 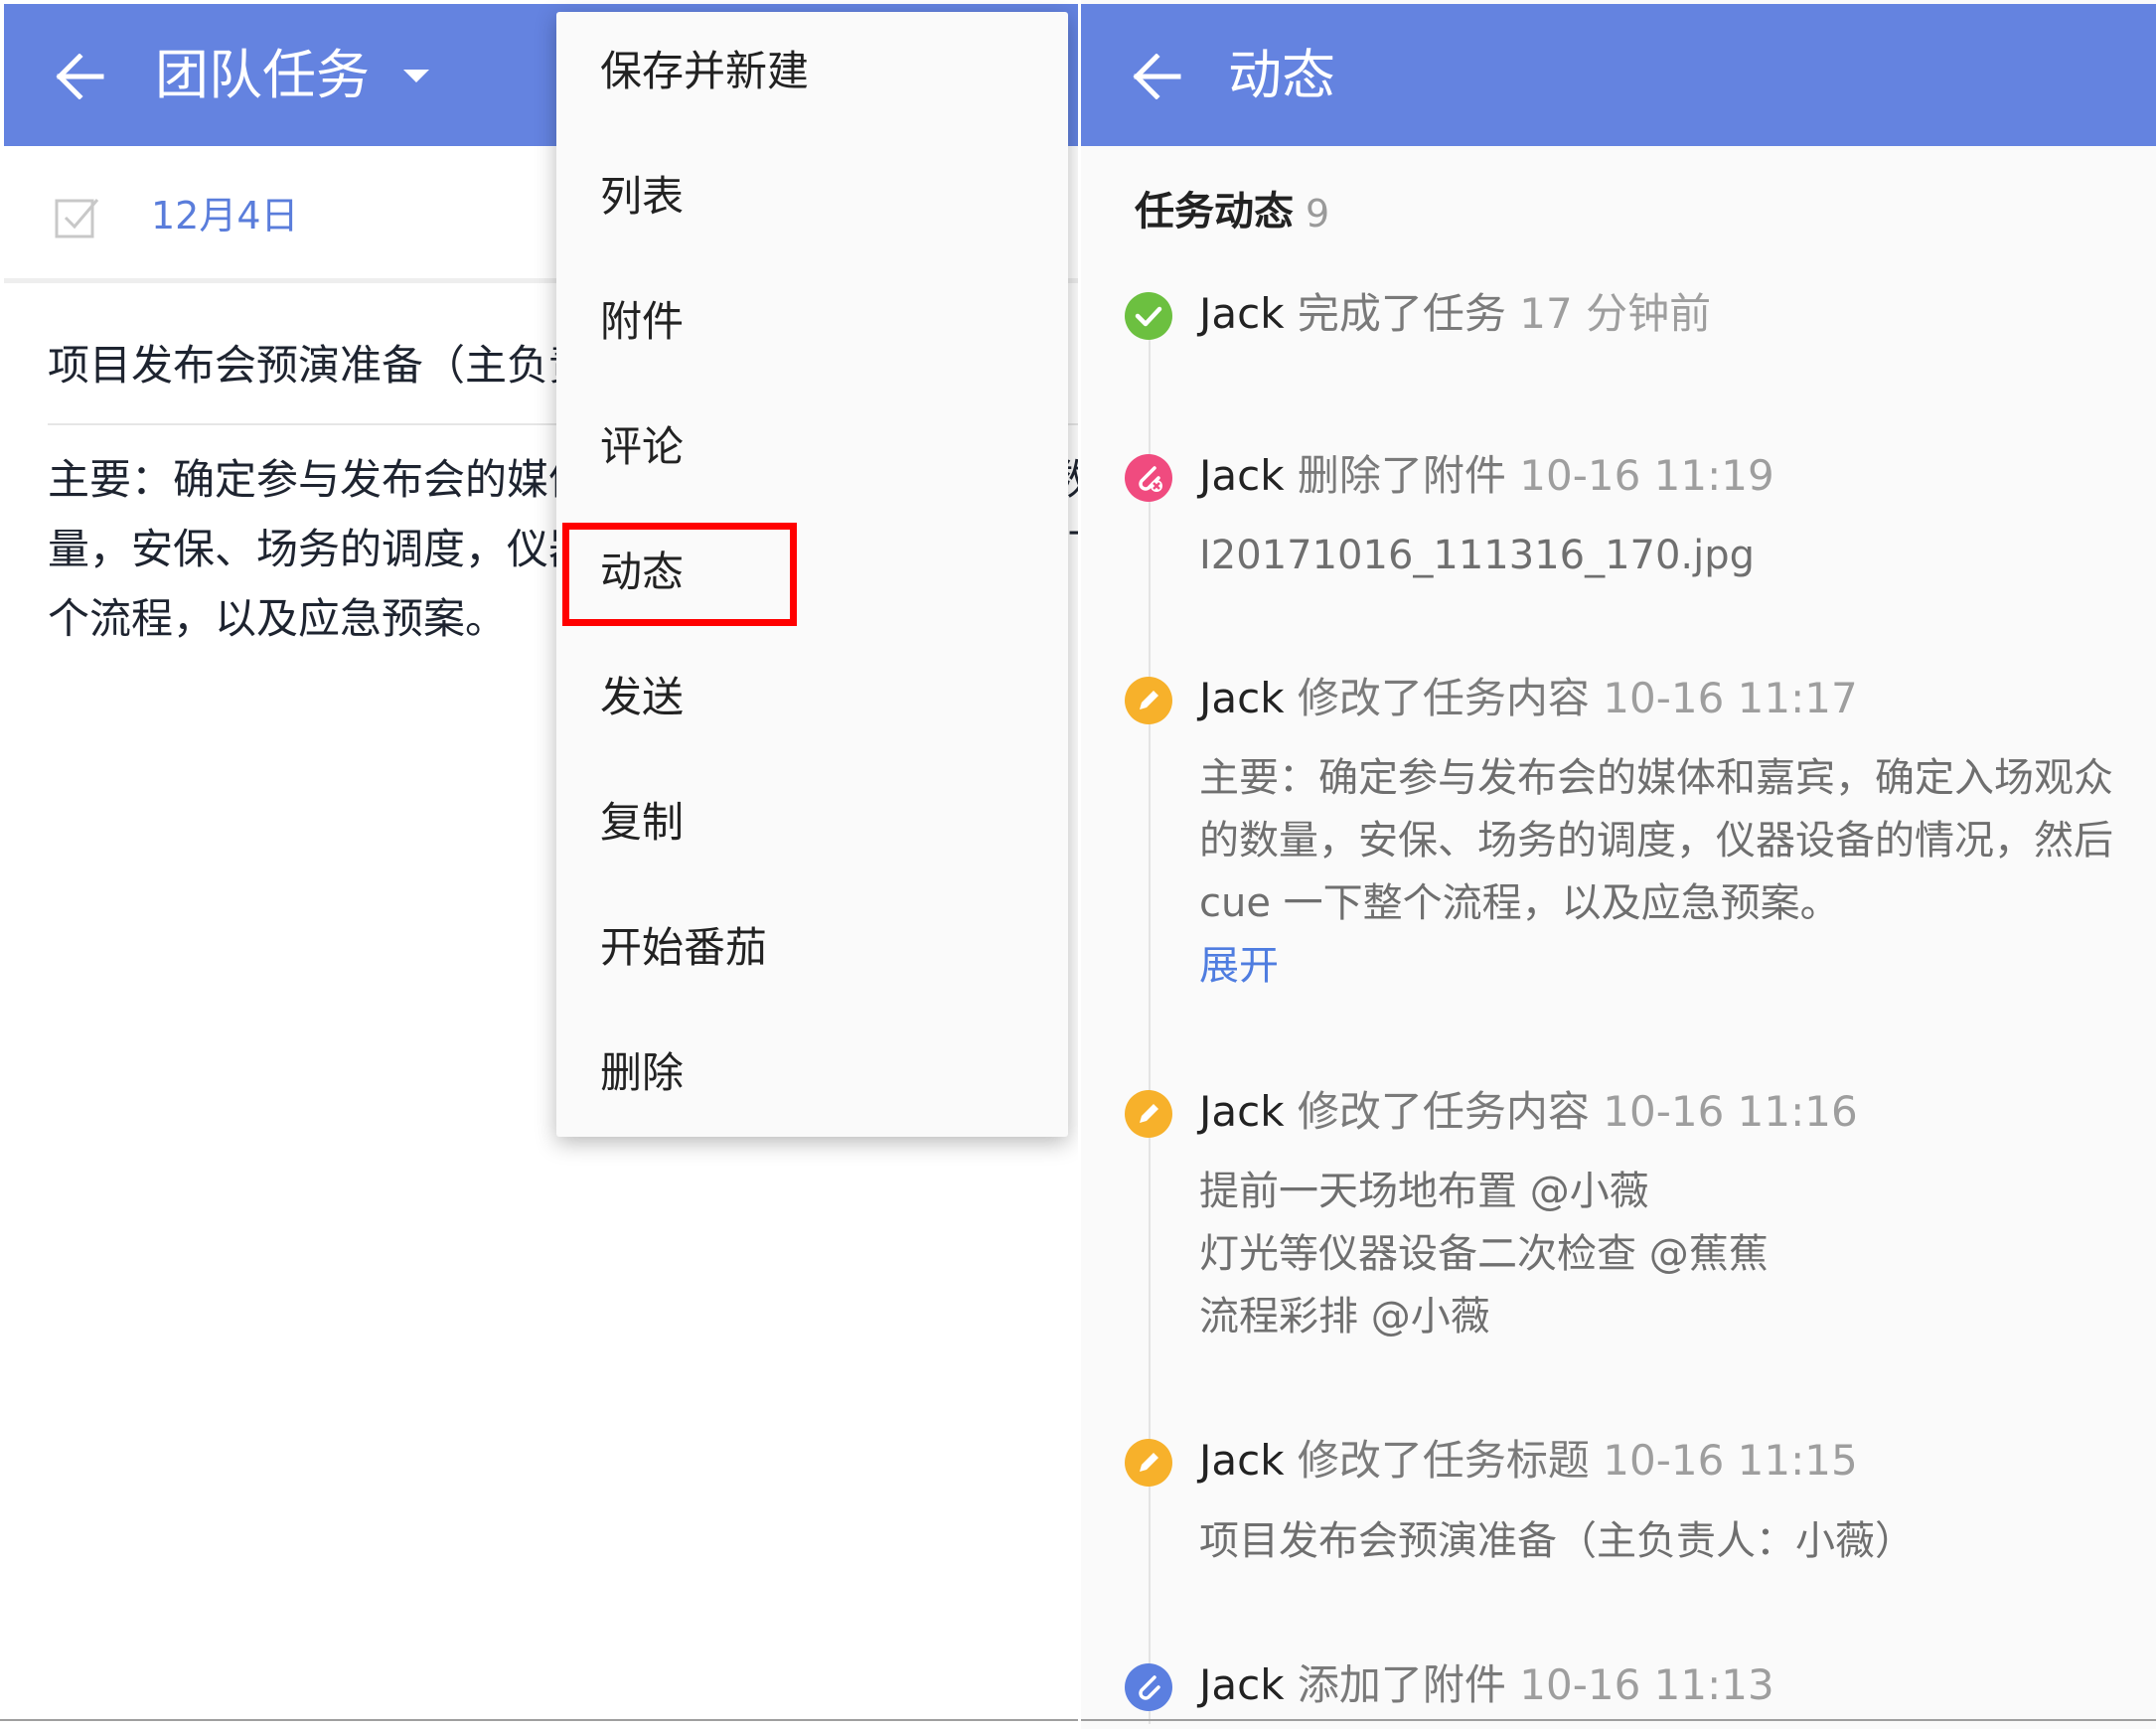 I want to click on activity-time: 10-16 11:15, so click(x=1730, y=1460).